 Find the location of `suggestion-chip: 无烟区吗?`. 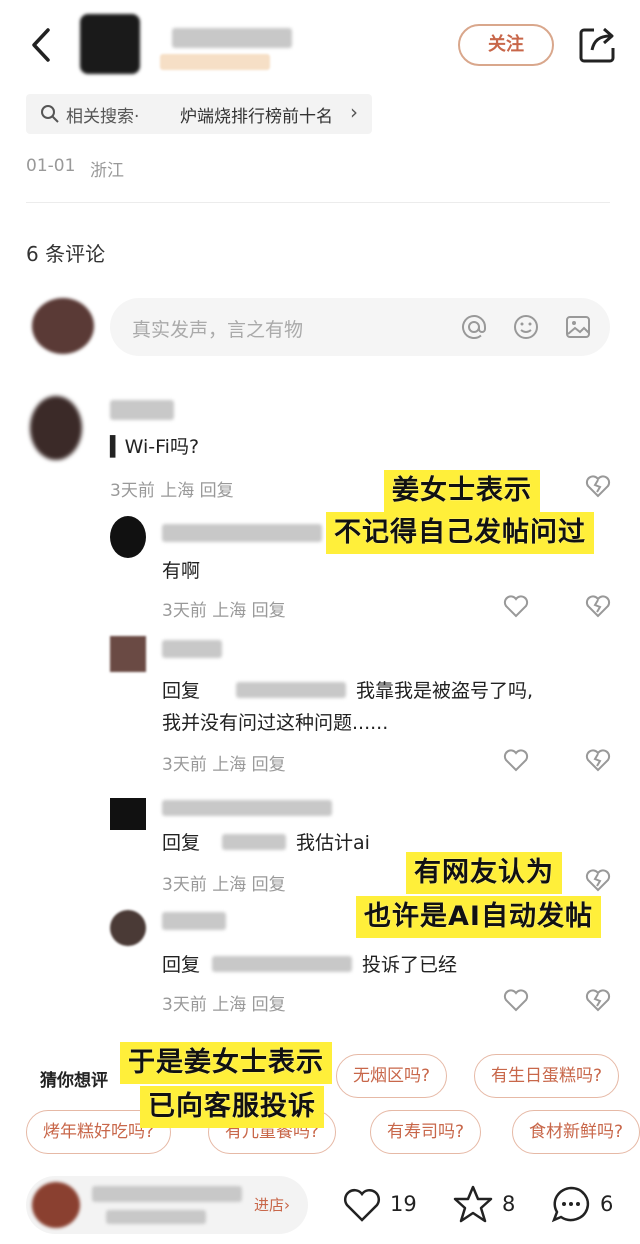

suggestion-chip: 无烟区吗? is located at coordinates (392, 1076).